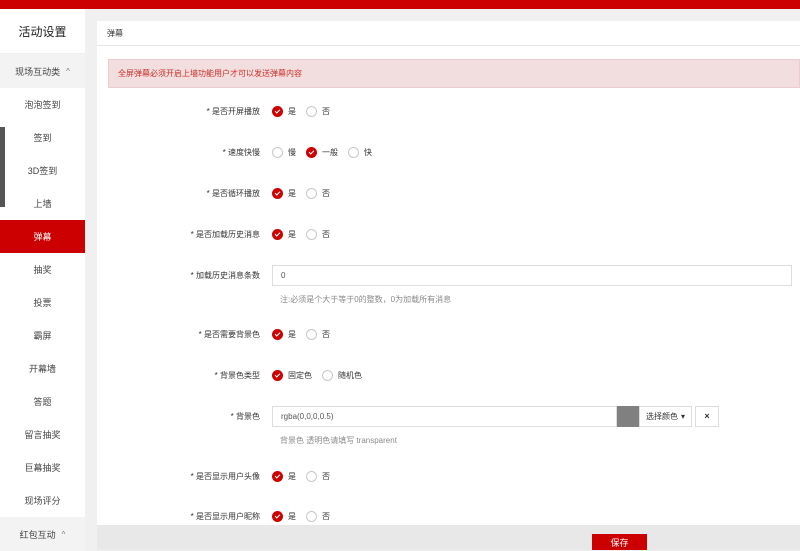 The image size is (800, 551). Describe the element at coordinates (628, 416) in the screenshot. I see `color-swatch` at that location.